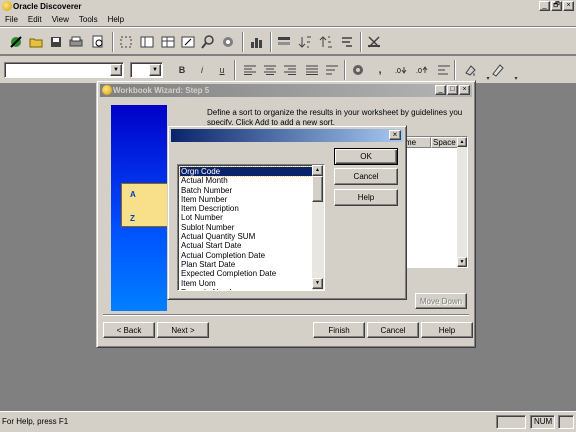 This screenshot has height=432, width=576. Describe the element at coordinates (246, 171) in the screenshot. I see `field-list-item: Orgn Code` at that location.